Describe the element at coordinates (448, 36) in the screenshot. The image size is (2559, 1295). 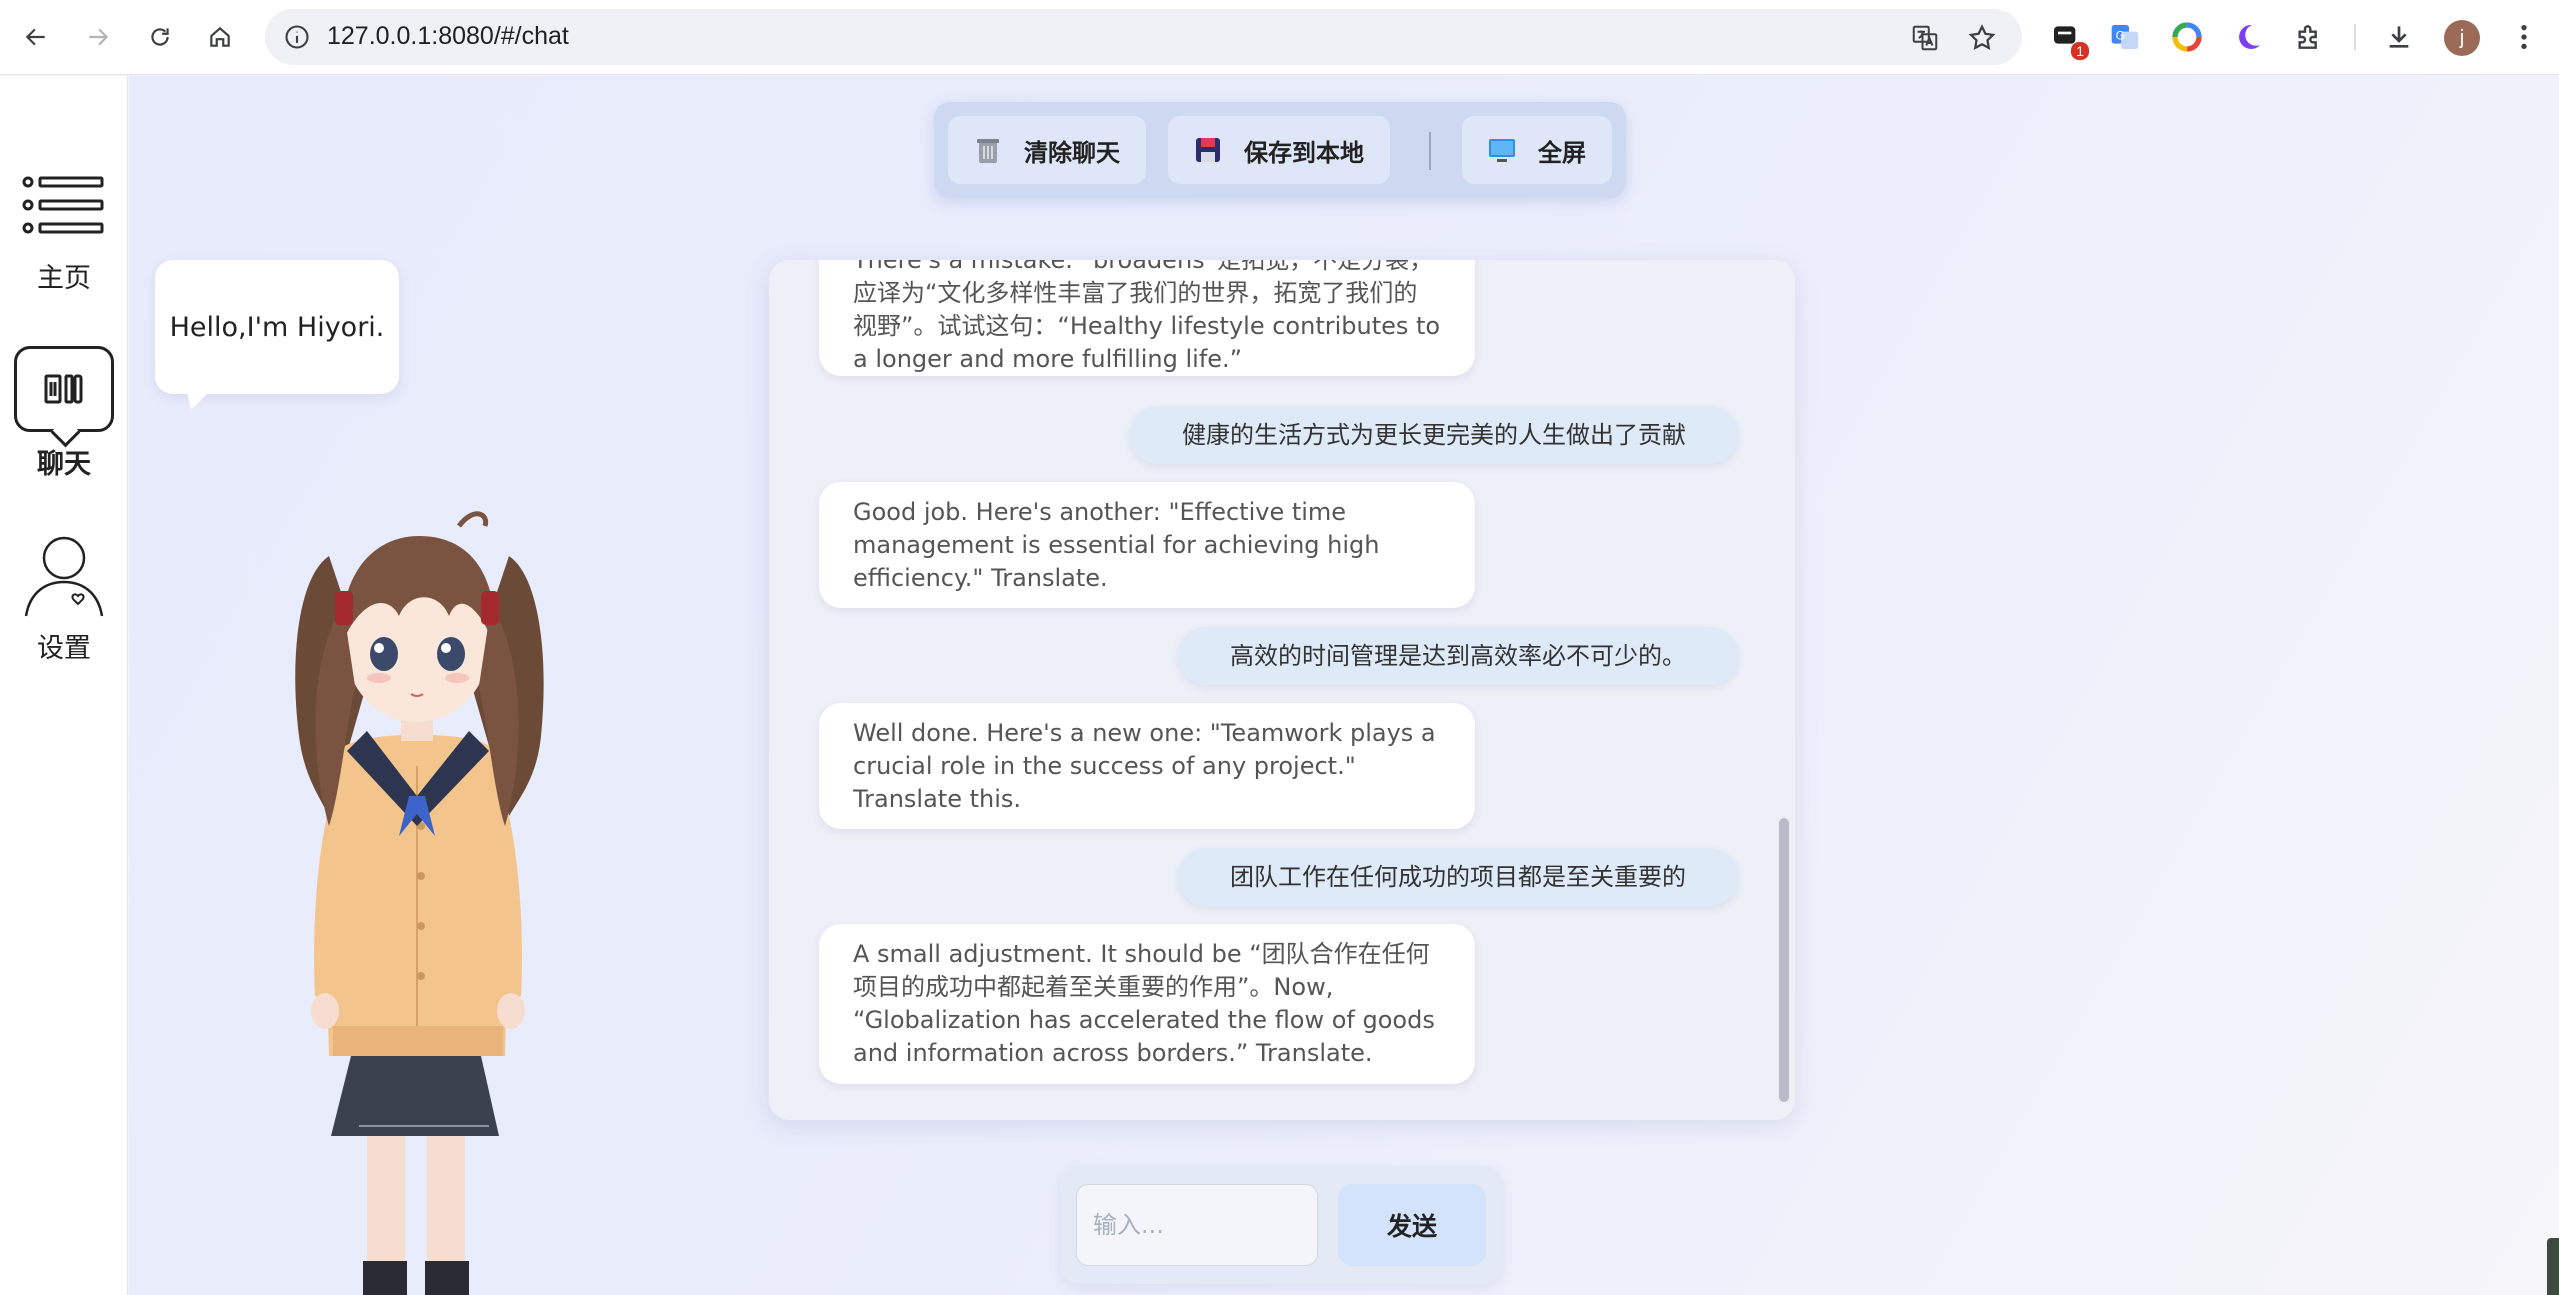
I see `url-text: 127.0.0.1:8080/#/chat` at that location.